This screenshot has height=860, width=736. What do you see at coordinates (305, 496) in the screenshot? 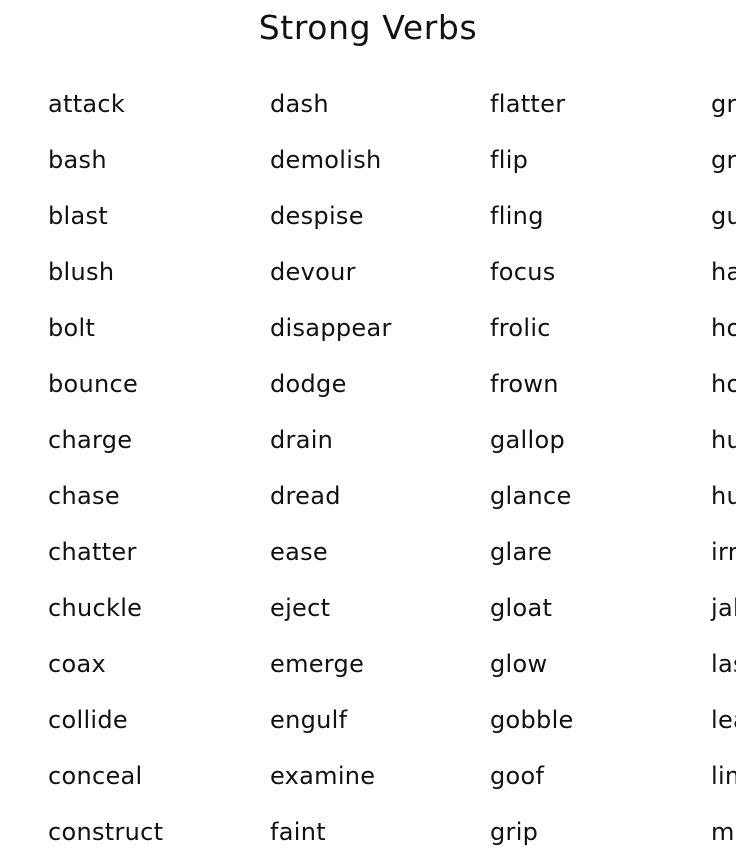
I see `verb-item: dread` at bounding box center [305, 496].